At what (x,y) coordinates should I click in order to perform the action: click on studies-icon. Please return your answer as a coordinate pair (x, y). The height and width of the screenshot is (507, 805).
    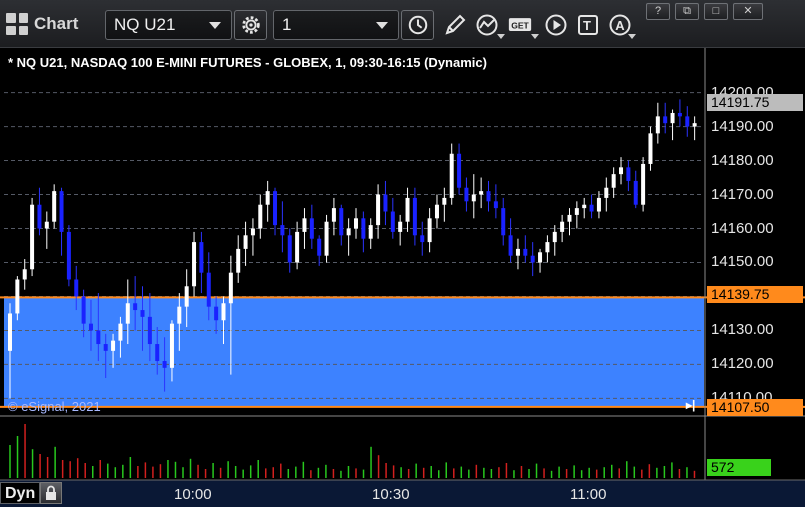
    Looking at the image, I should click on (487, 25).